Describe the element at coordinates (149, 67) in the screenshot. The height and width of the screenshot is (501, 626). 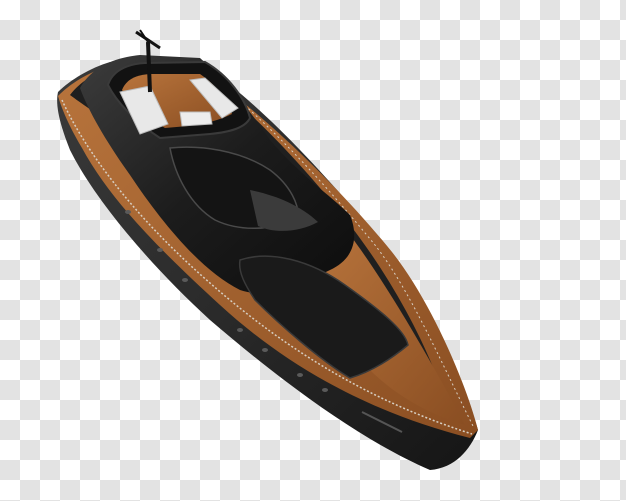
I see `mast` at that location.